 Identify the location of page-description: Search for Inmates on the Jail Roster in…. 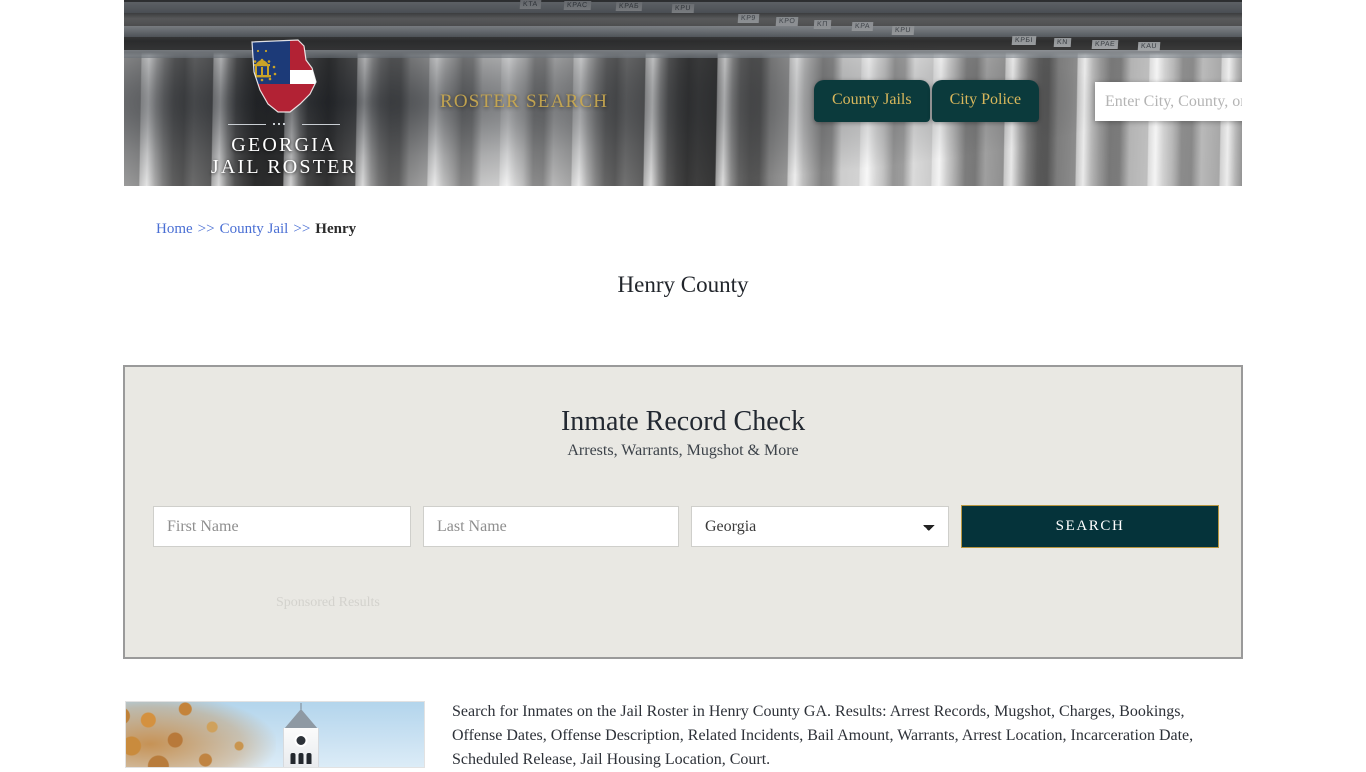
(823, 735).